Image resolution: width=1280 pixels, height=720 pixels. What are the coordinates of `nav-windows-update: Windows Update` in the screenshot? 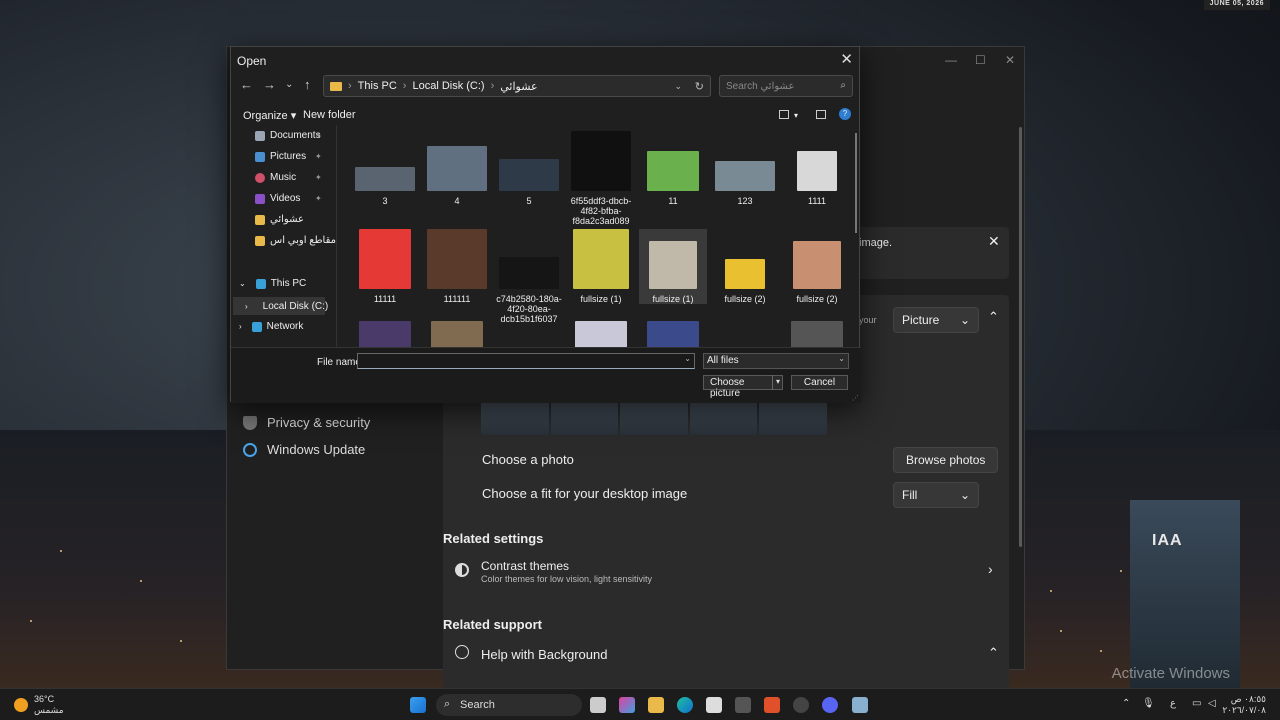 It's located at (304, 449).